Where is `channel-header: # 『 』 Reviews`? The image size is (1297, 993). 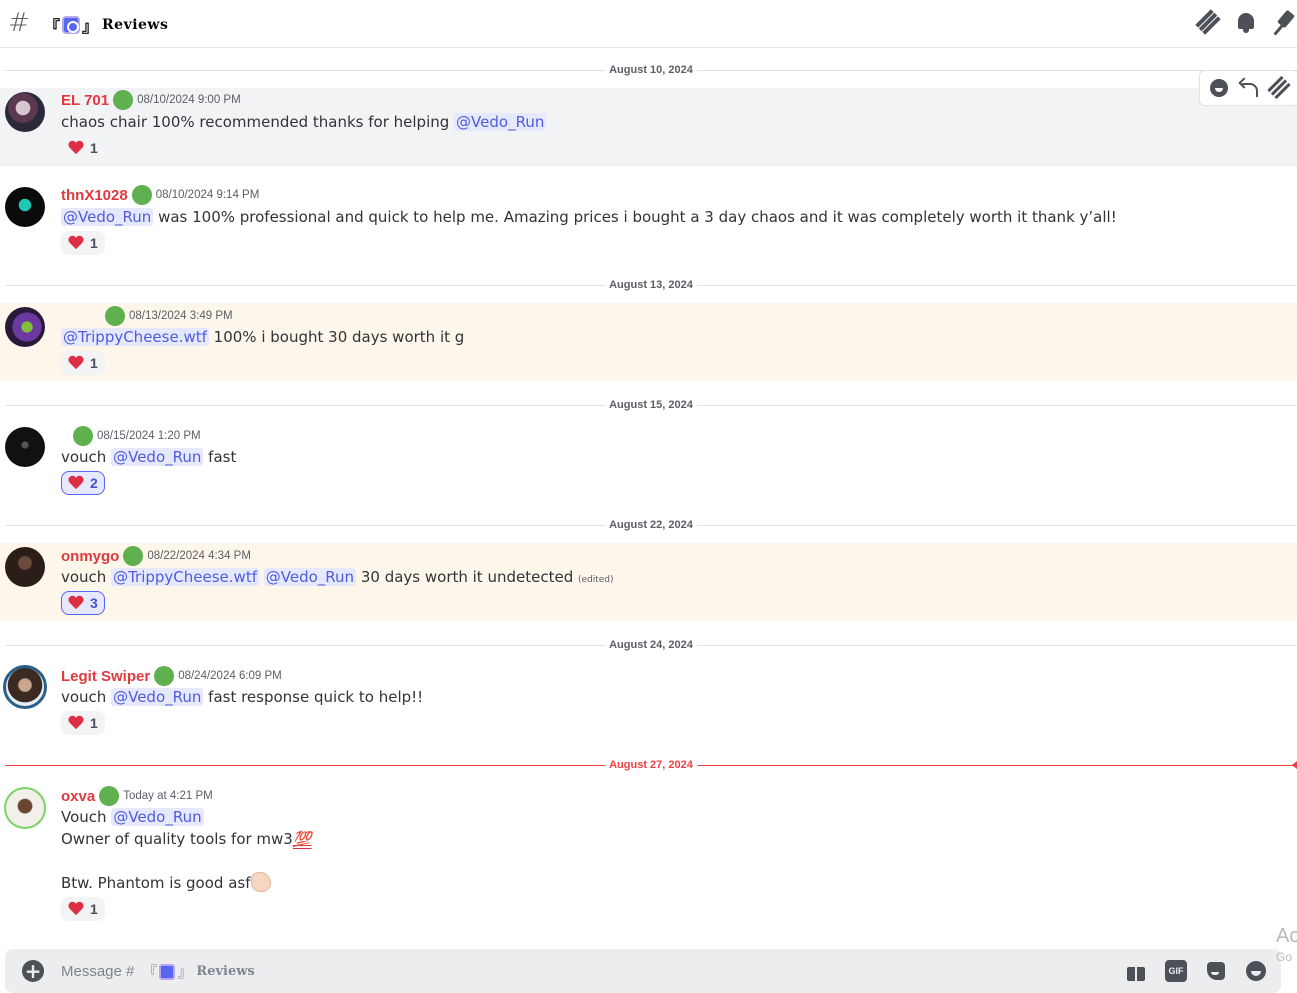
channel-header: # 『 』 Reviews is located at coordinates (648, 24).